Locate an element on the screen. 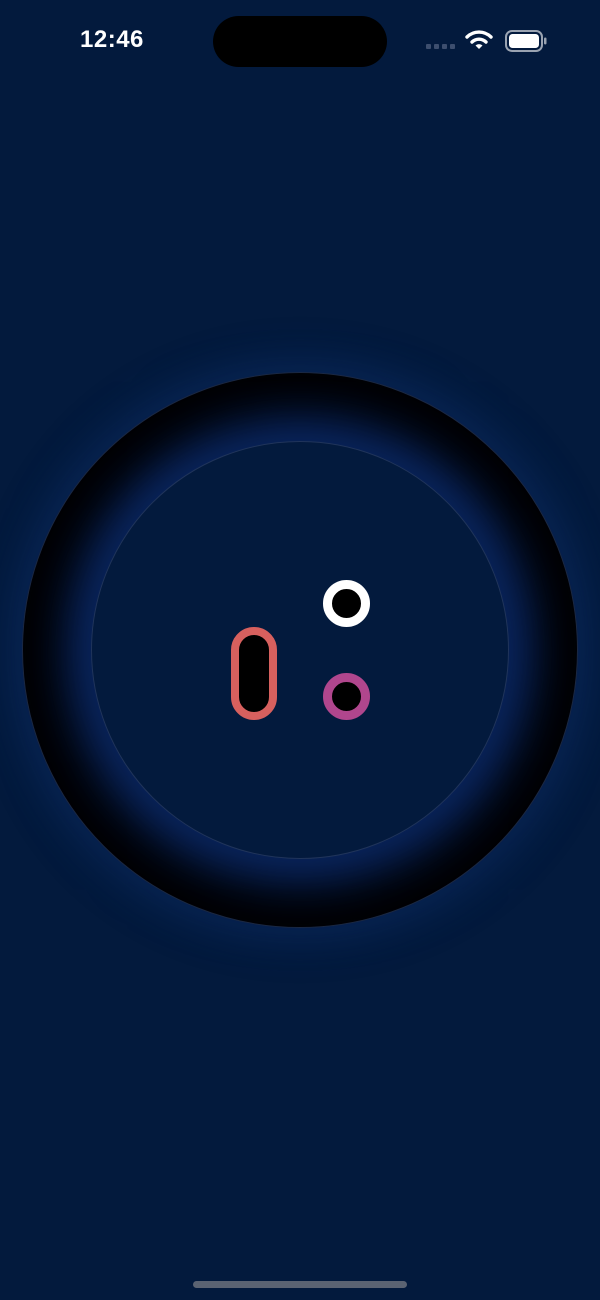  signal-dots-icon is located at coordinates (441, 47).